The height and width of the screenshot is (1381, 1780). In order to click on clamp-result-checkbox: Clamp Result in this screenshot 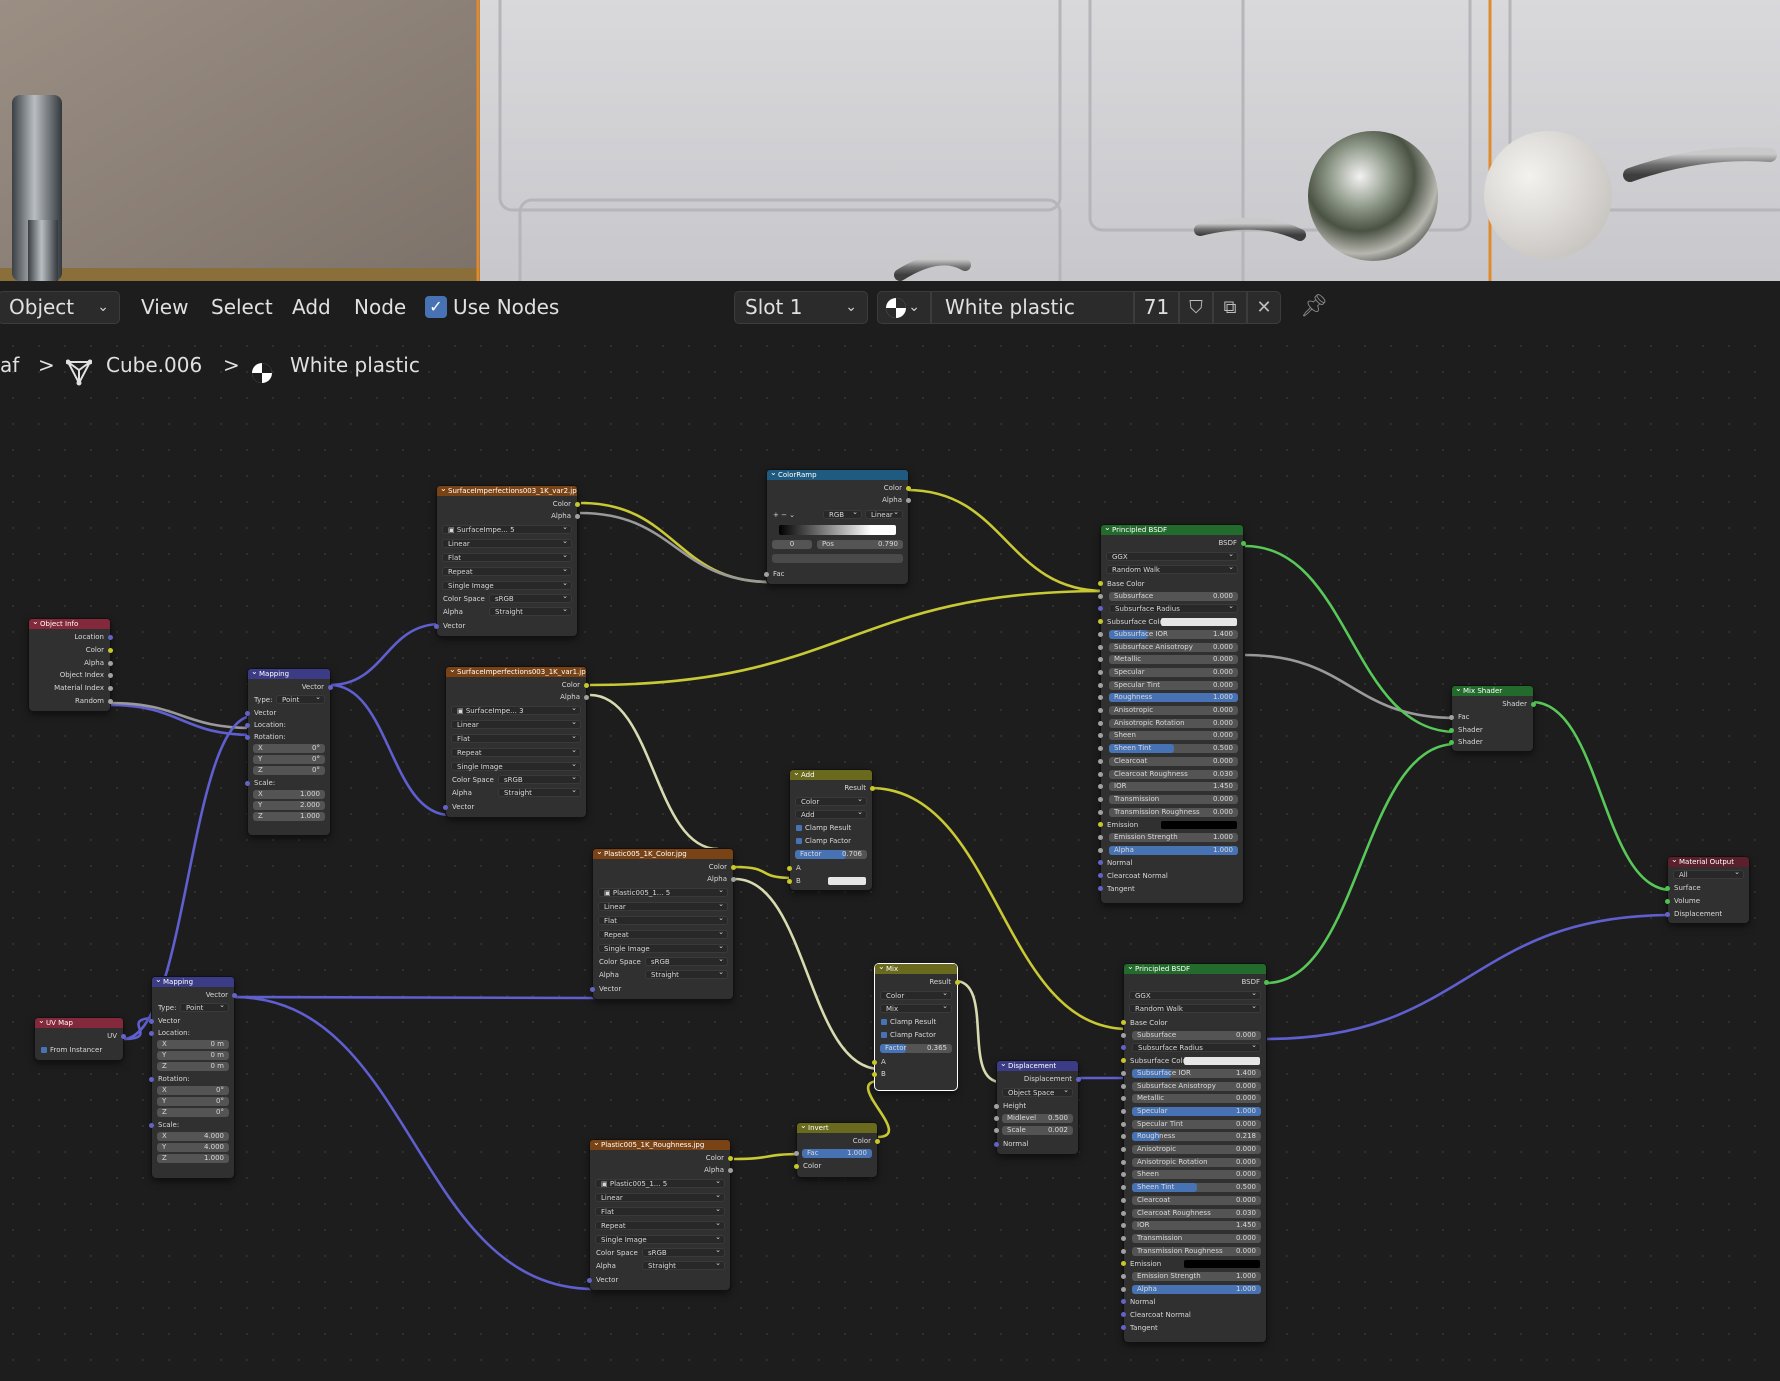, I will do `click(908, 1022)`.